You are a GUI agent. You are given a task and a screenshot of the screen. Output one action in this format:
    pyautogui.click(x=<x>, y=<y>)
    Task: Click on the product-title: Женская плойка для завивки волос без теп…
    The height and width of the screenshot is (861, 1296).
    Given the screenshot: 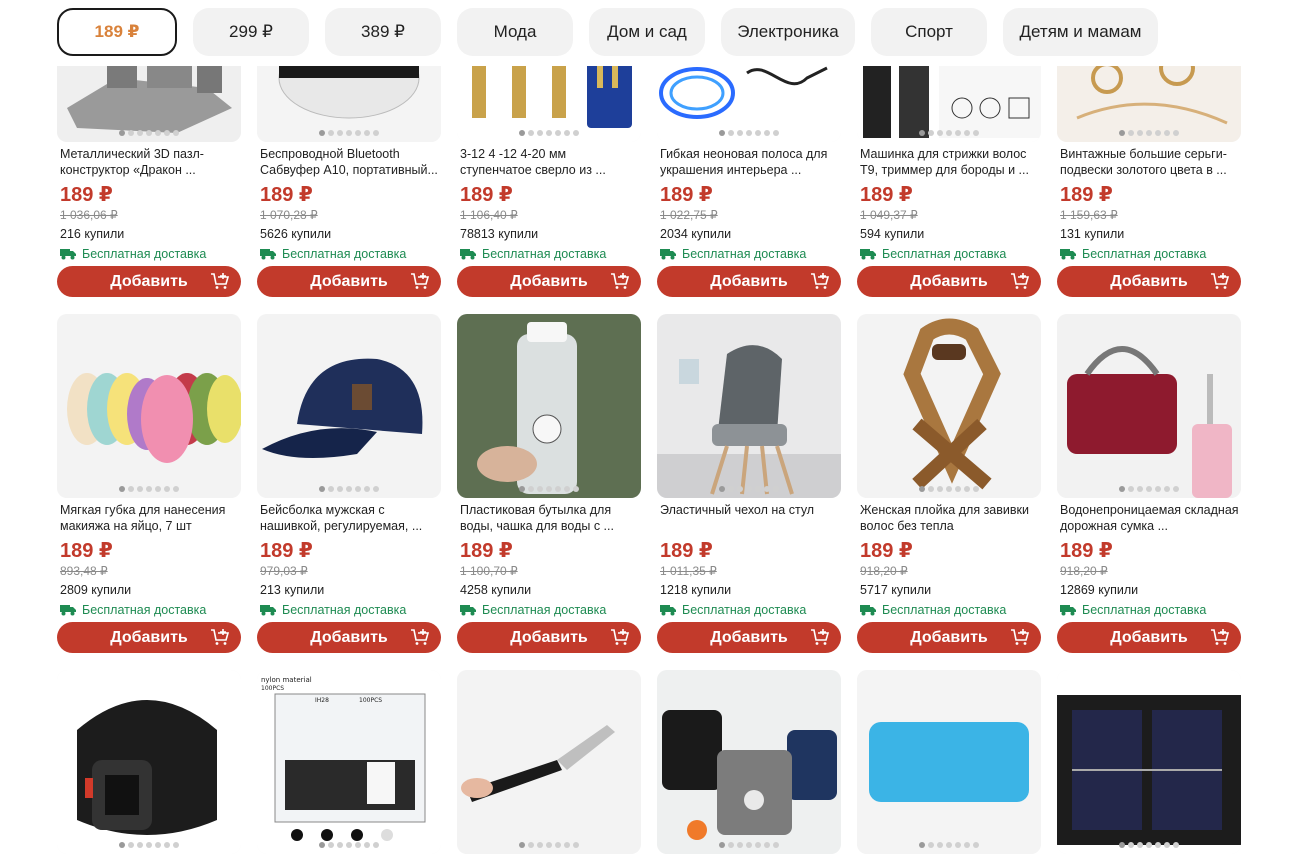 What is the action you would take?
    pyautogui.click(x=950, y=518)
    